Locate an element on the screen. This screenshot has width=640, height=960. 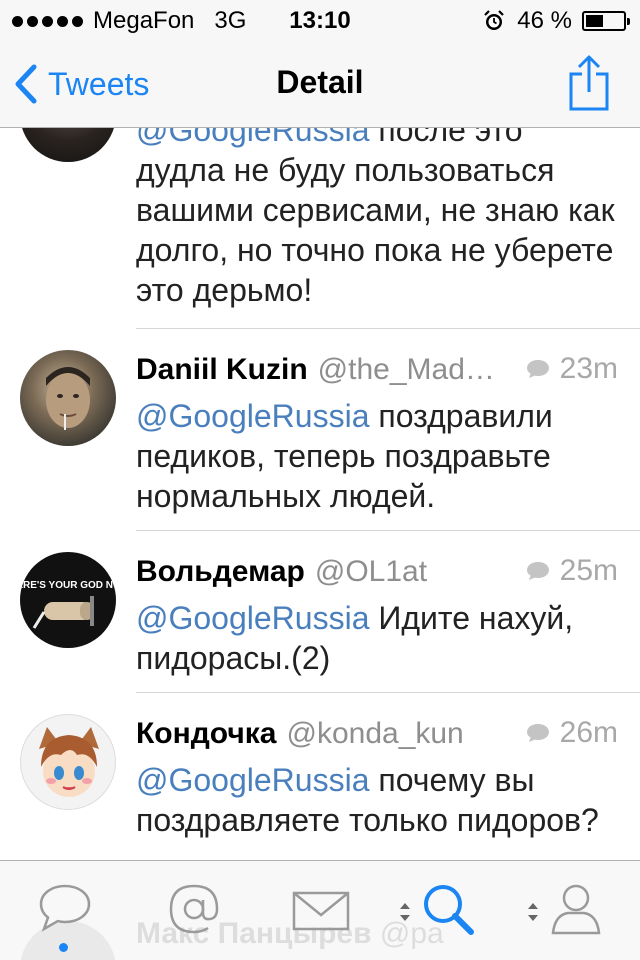
status-right: 46 % is located at coordinates (556, 21).